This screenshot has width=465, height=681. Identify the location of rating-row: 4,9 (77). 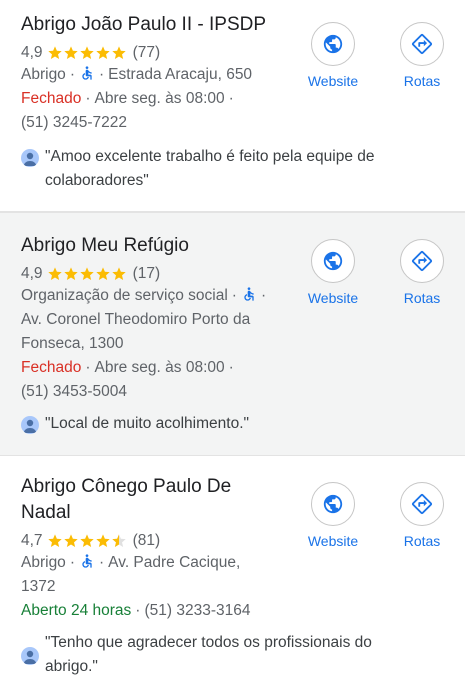
(153, 53).